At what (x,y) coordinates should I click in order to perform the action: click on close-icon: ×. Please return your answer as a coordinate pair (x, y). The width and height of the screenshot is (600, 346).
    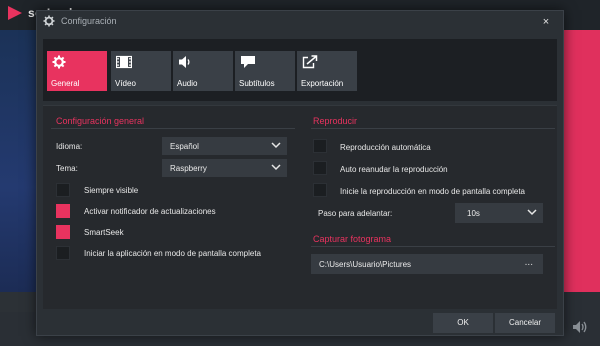
    Looking at the image, I should click on (546, 22).